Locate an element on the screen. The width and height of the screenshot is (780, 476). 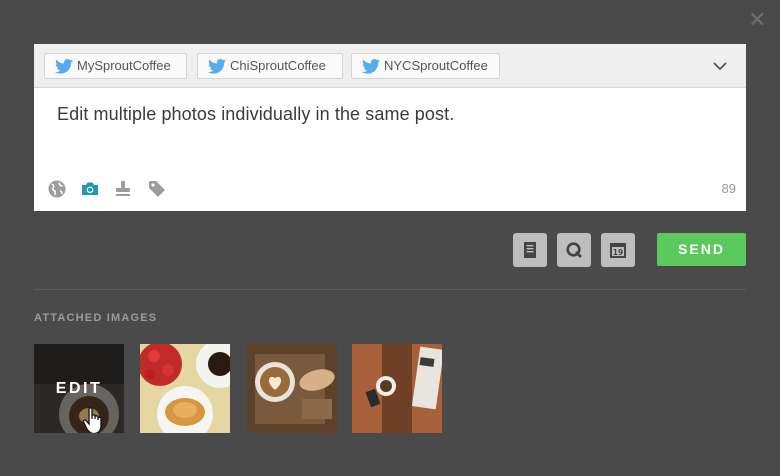
camera-icon is located at coordinates (90, 189).